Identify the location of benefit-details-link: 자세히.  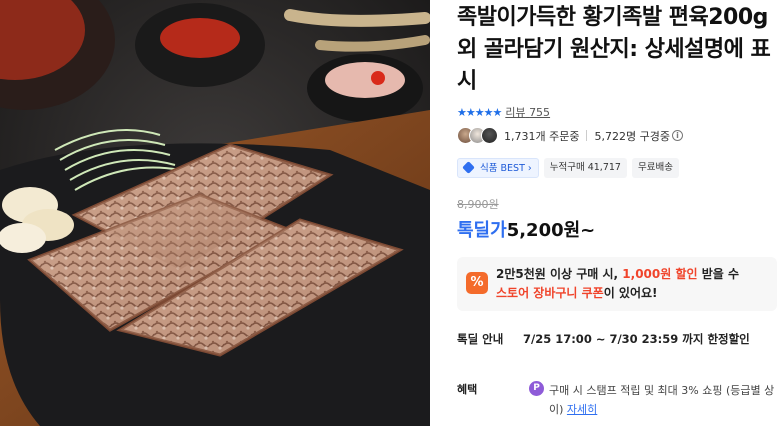
(582, 409).